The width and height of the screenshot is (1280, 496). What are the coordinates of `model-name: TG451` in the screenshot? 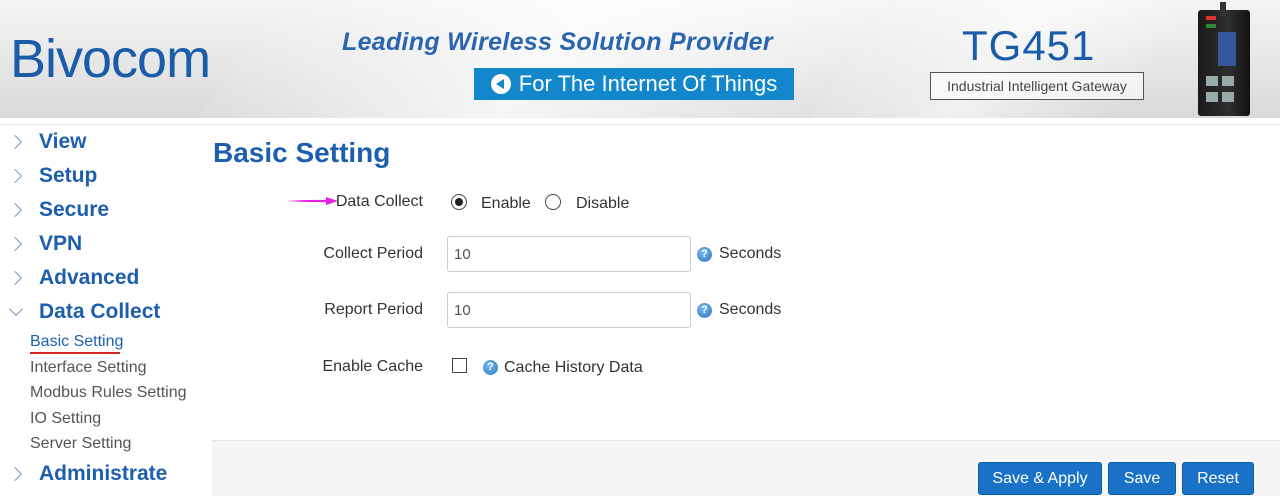 It's located at (1029, 45).